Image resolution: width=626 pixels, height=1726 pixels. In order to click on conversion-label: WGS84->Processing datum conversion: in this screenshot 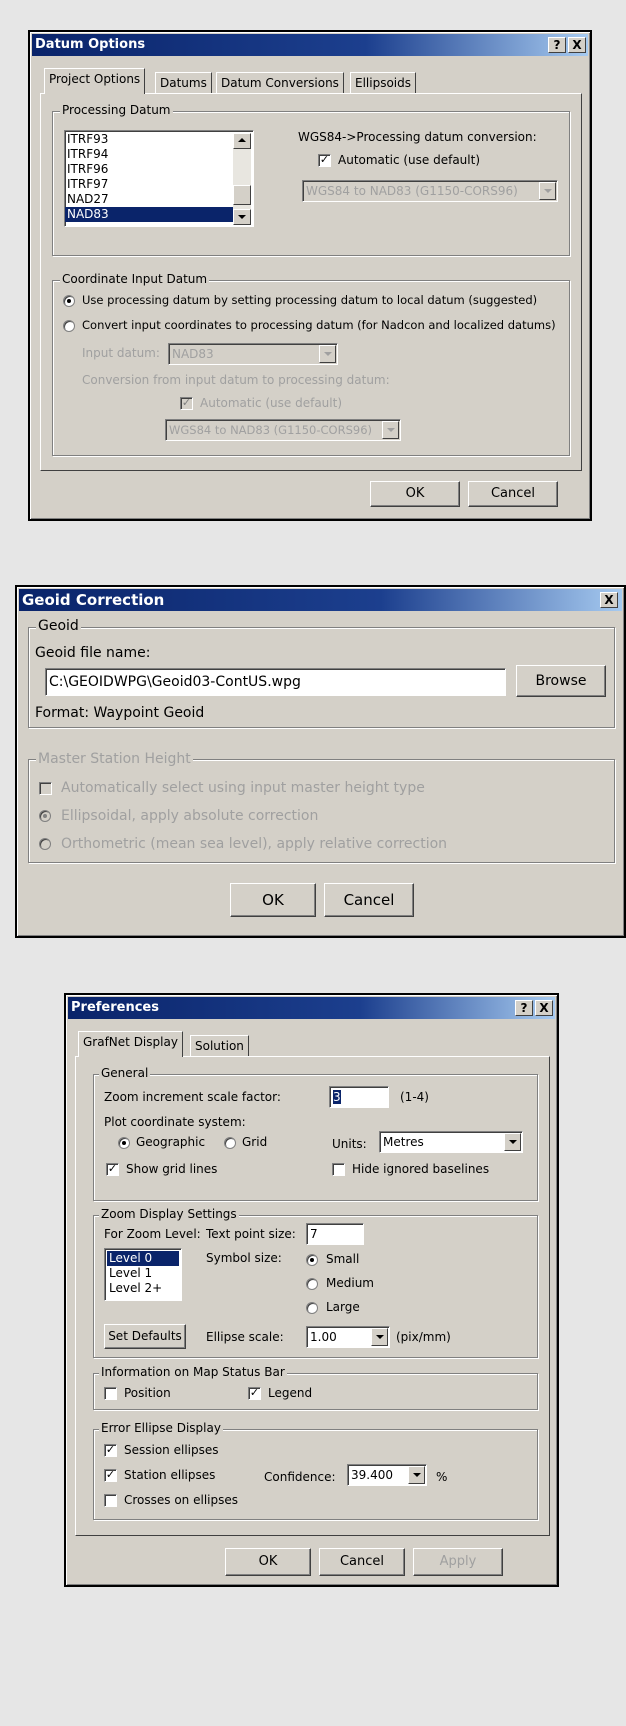, I will do `click(417, 137)`.